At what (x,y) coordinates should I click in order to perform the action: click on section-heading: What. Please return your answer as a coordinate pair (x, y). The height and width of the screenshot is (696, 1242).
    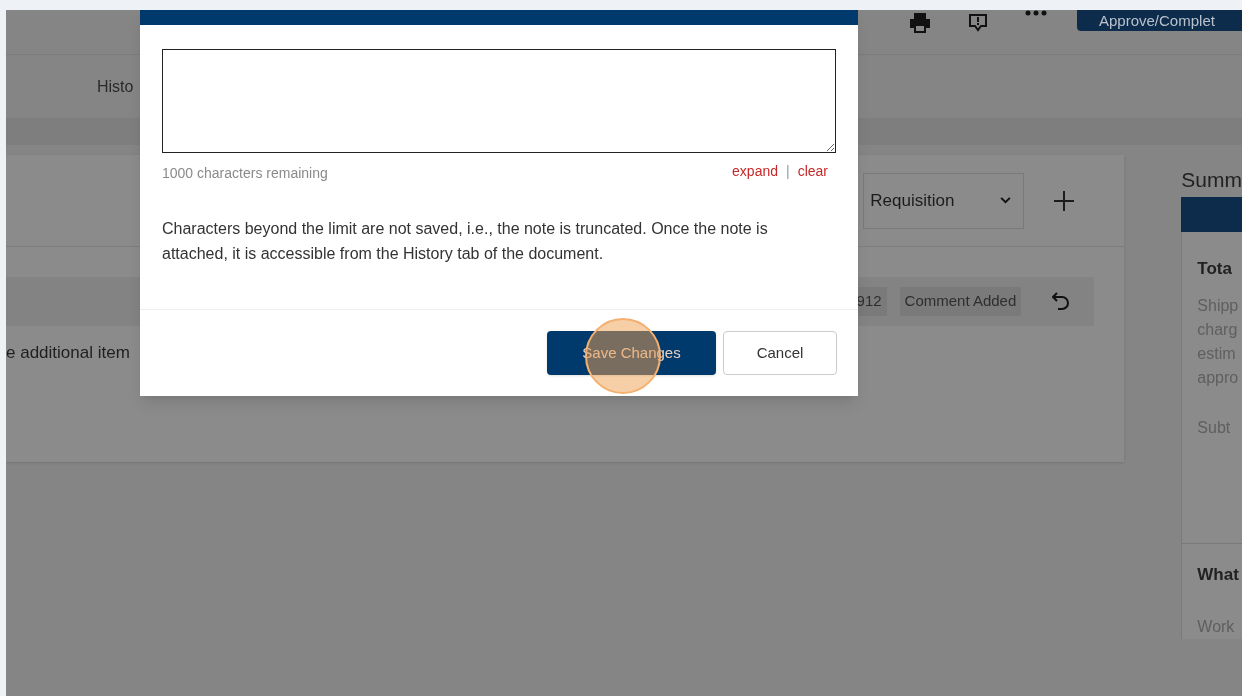
    Looking at the image, I should click on (1218, 574).